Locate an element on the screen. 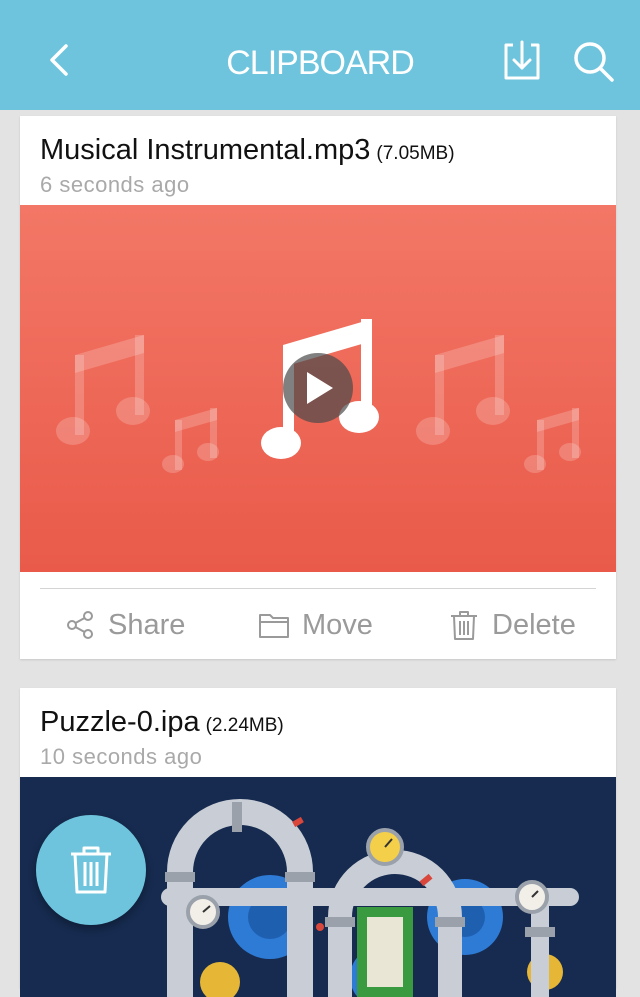 Image resolution: width=640 pixels, height=997 pixels. share-button: Share is located at coordinates (124, 625).